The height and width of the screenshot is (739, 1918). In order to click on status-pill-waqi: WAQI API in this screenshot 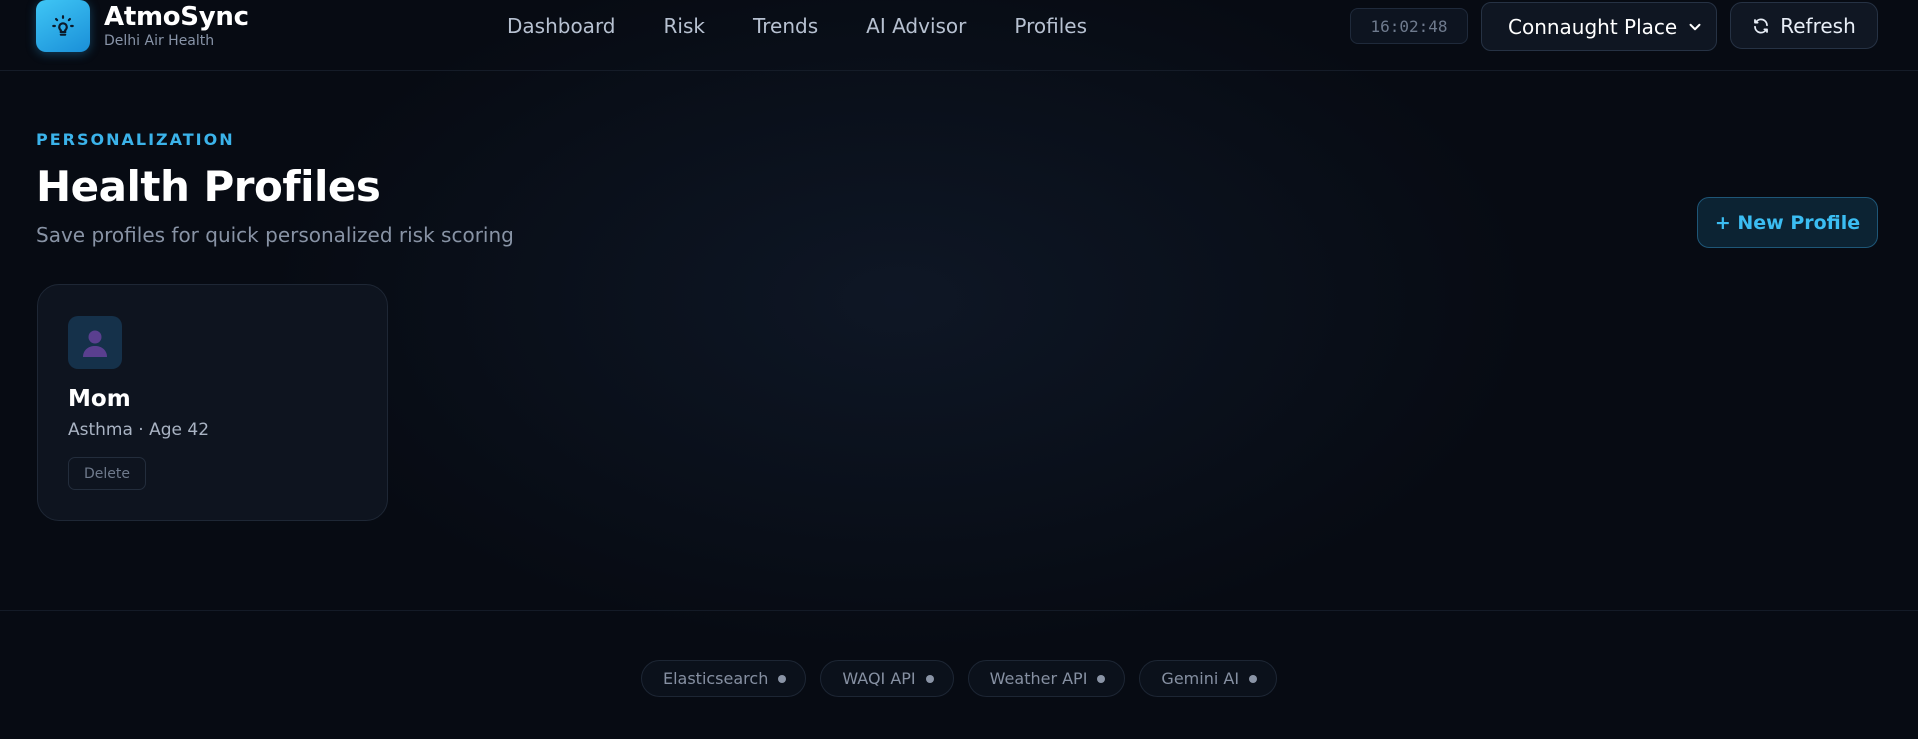, I will do `click(887, 678)`.